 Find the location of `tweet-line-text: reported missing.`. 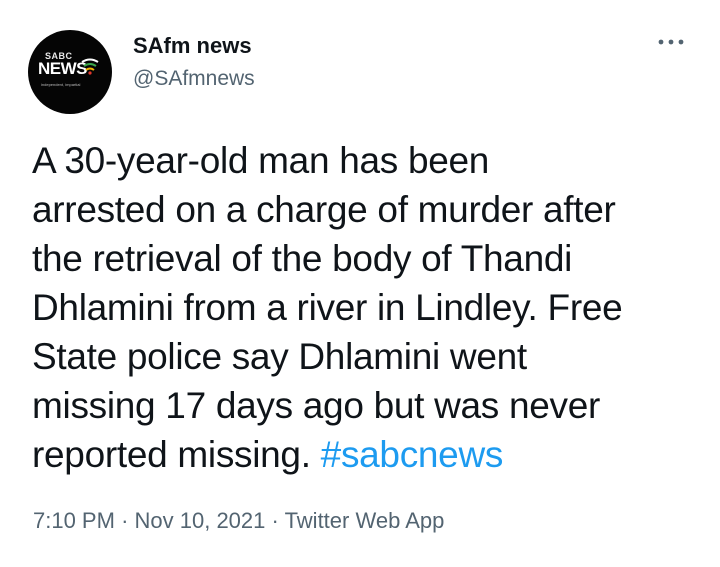

tweet-line-text: reported missing. is located at coordinates (176, 454).